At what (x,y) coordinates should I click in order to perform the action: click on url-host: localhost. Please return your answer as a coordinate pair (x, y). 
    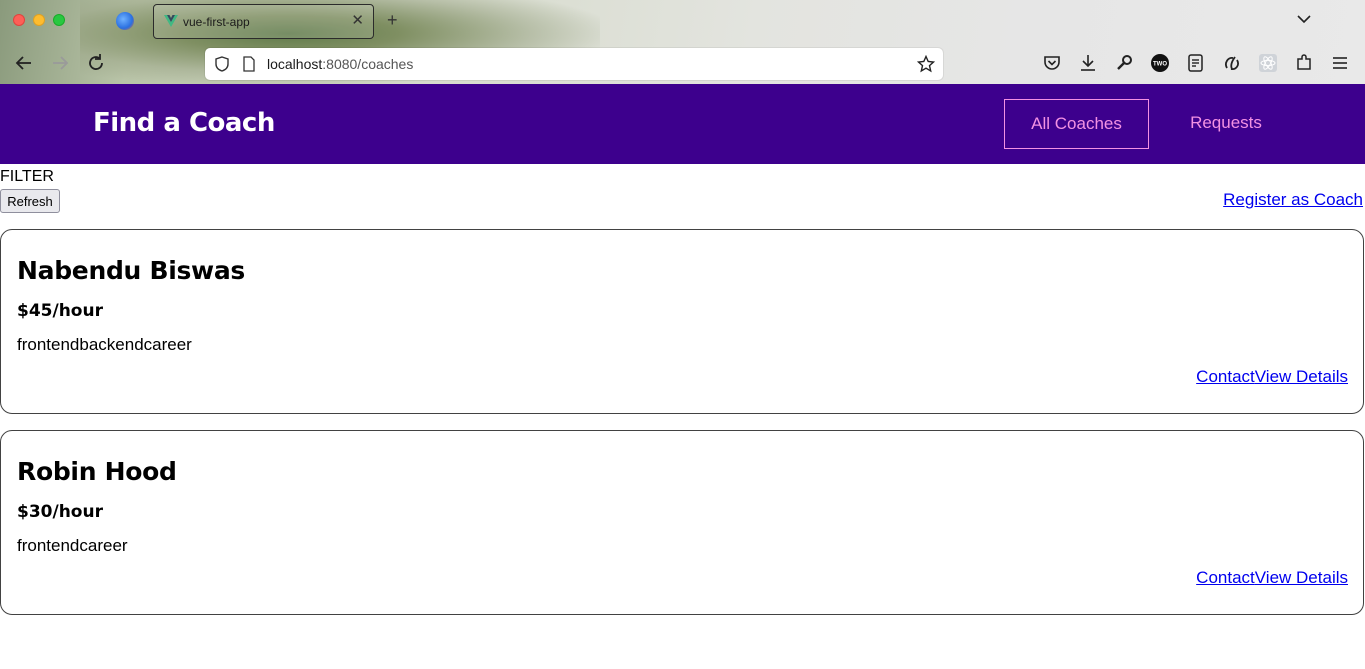
    Looking at the image, I should click on (295, 64).